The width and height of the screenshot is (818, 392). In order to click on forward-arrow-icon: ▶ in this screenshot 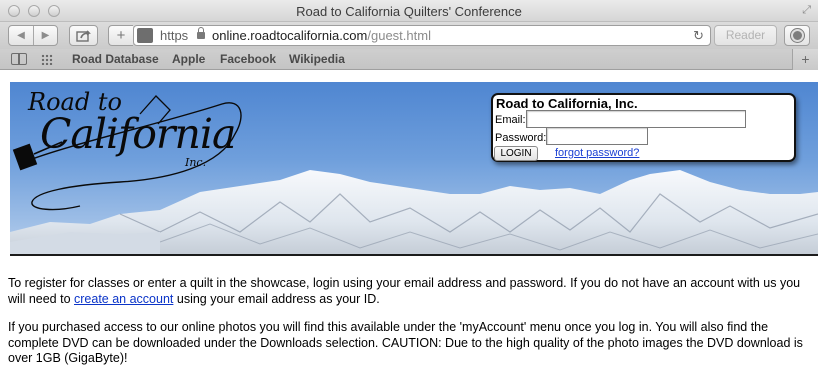, I will do `click(45, 35)`.